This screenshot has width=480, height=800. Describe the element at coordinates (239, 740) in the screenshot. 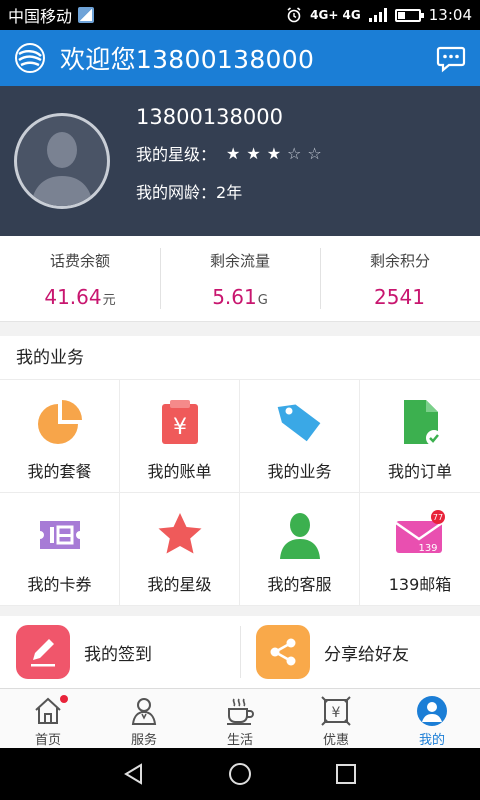

I see `tab-label: 生活` at that location.